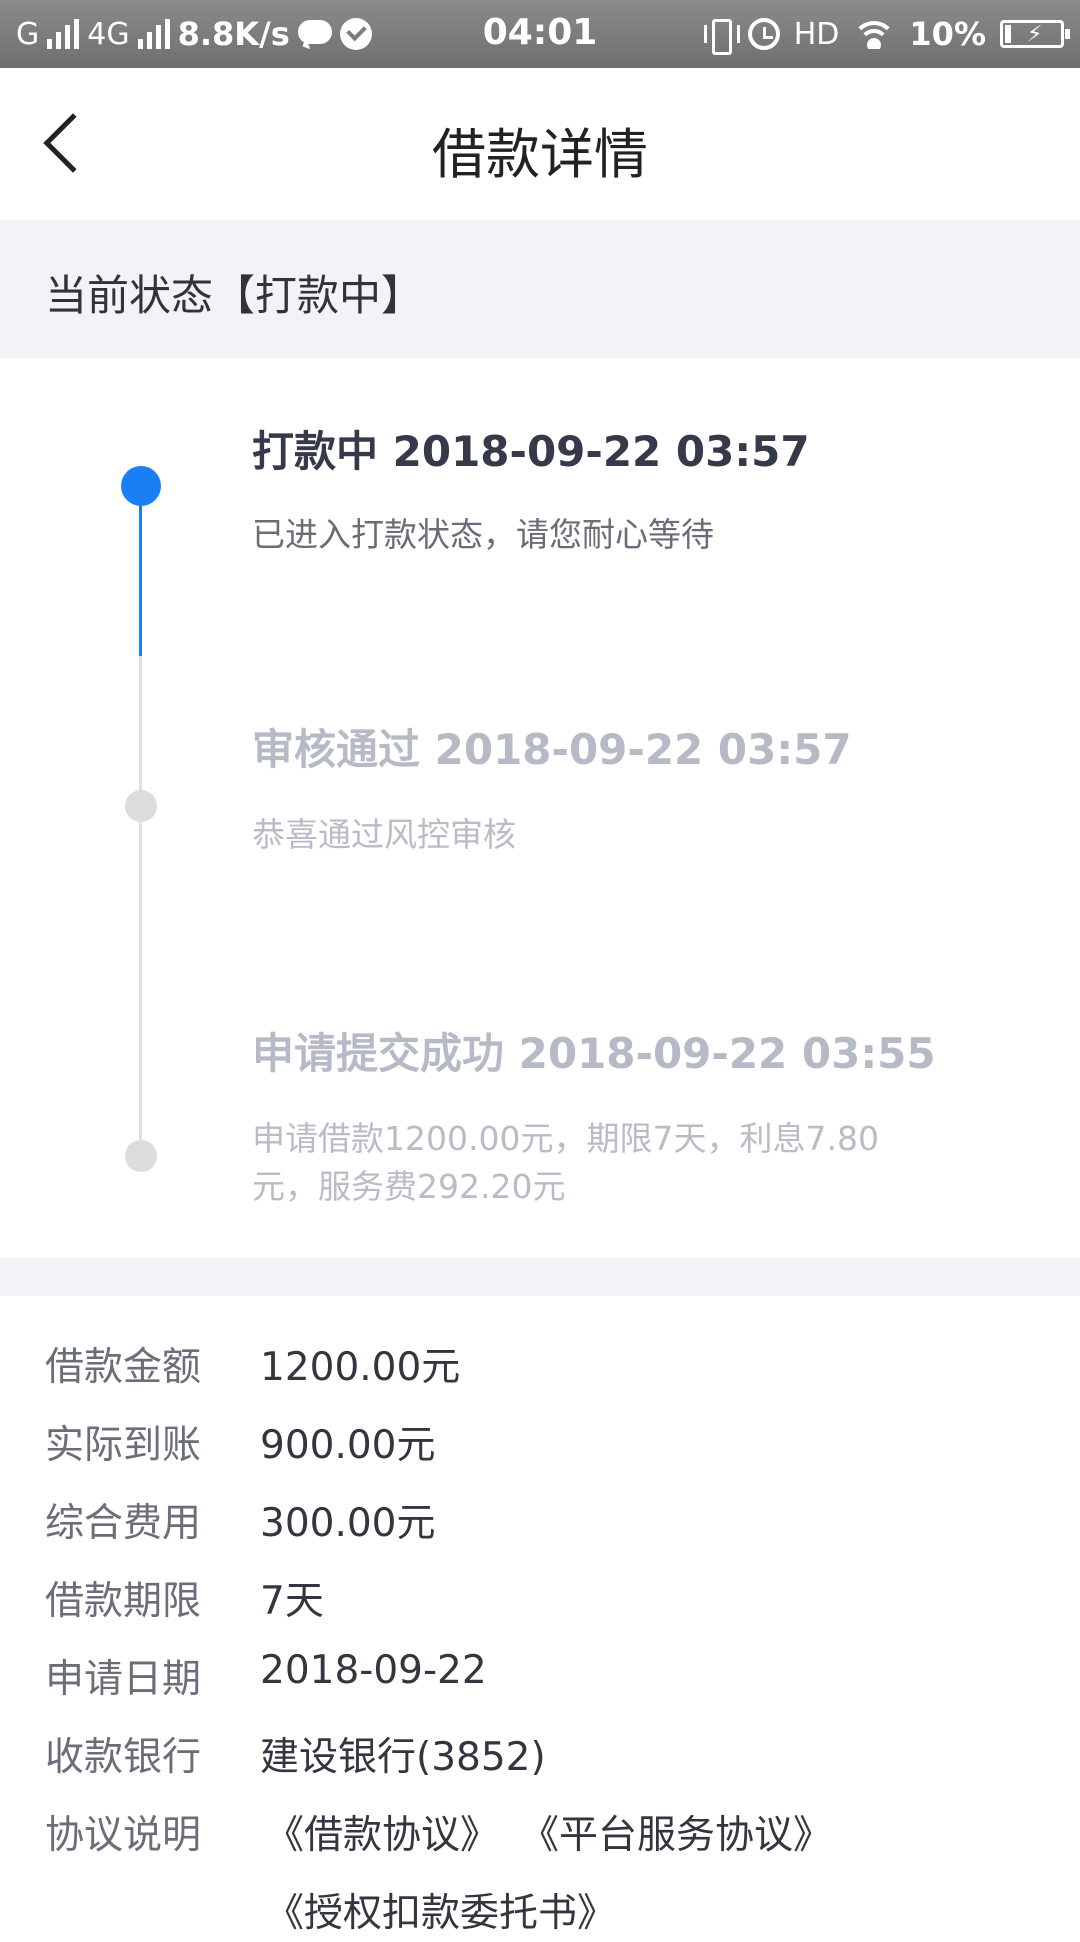 The image size is (1080, 1942). What do you see at coordinates (123, 1835) in the screenshot?
I see `detail-label: 协议说明` at bounding box center [123, 1835].